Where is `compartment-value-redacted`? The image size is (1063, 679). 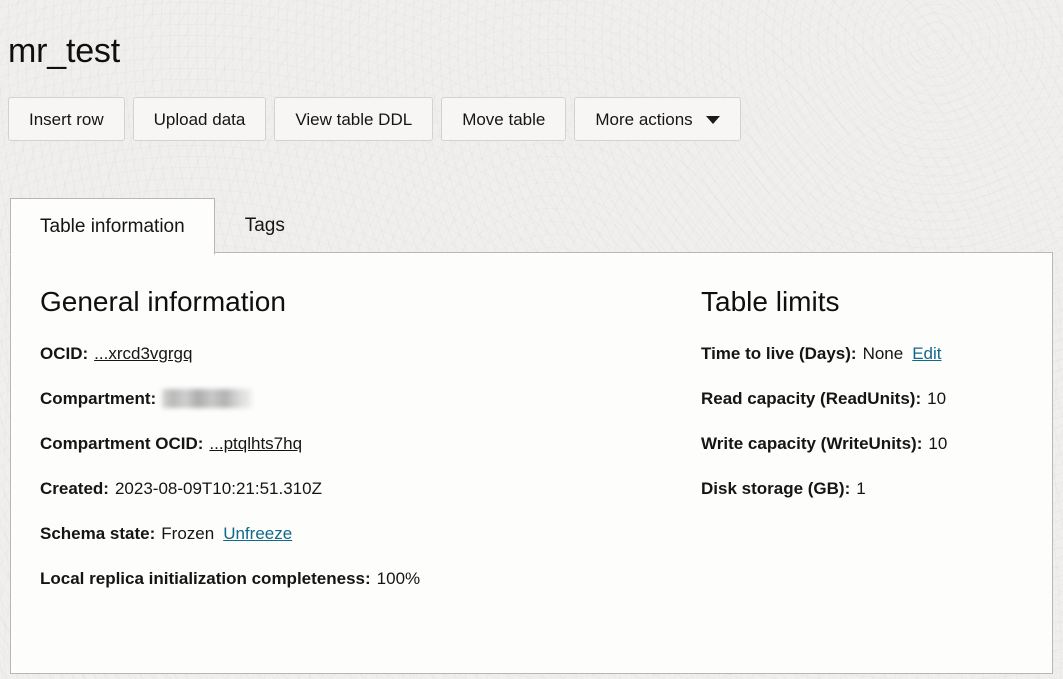
compartment-value-redacted is located at coordinates (207, 398).